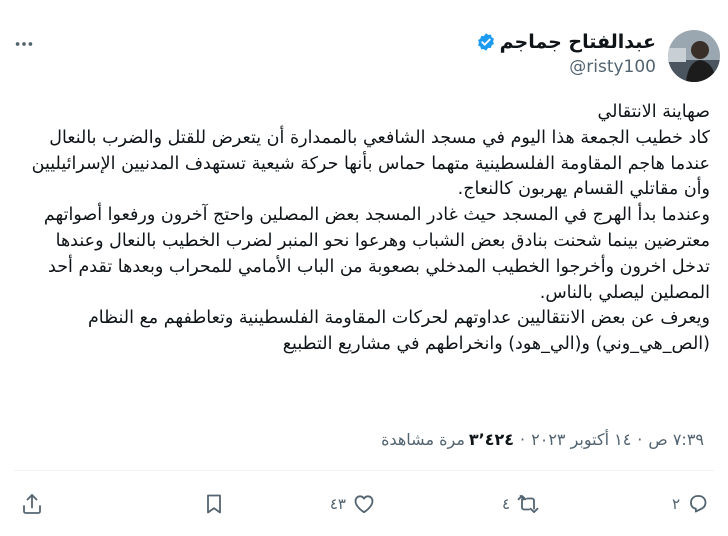 Image resolution: width=728 pixels, height=536 pixels. Describe the element at coordinates (353, 504) in the screenshot. I see `like-button: ٤٣` at that location.